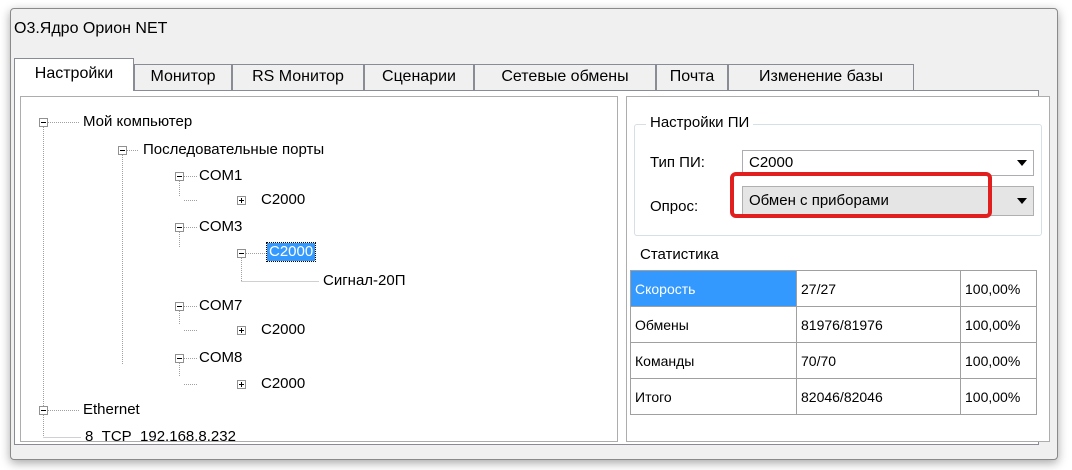 Image resolution: width=1072 pixels, height=470 pixels. What do you see at coordinates (220, 176) in the screenshot?
I see `tree-node-com1: COM1` at bounding box center [220, 176].